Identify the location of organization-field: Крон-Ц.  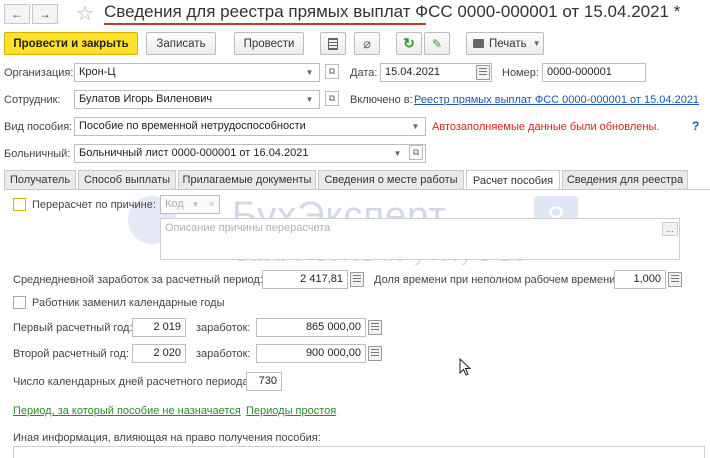
(197, 72).